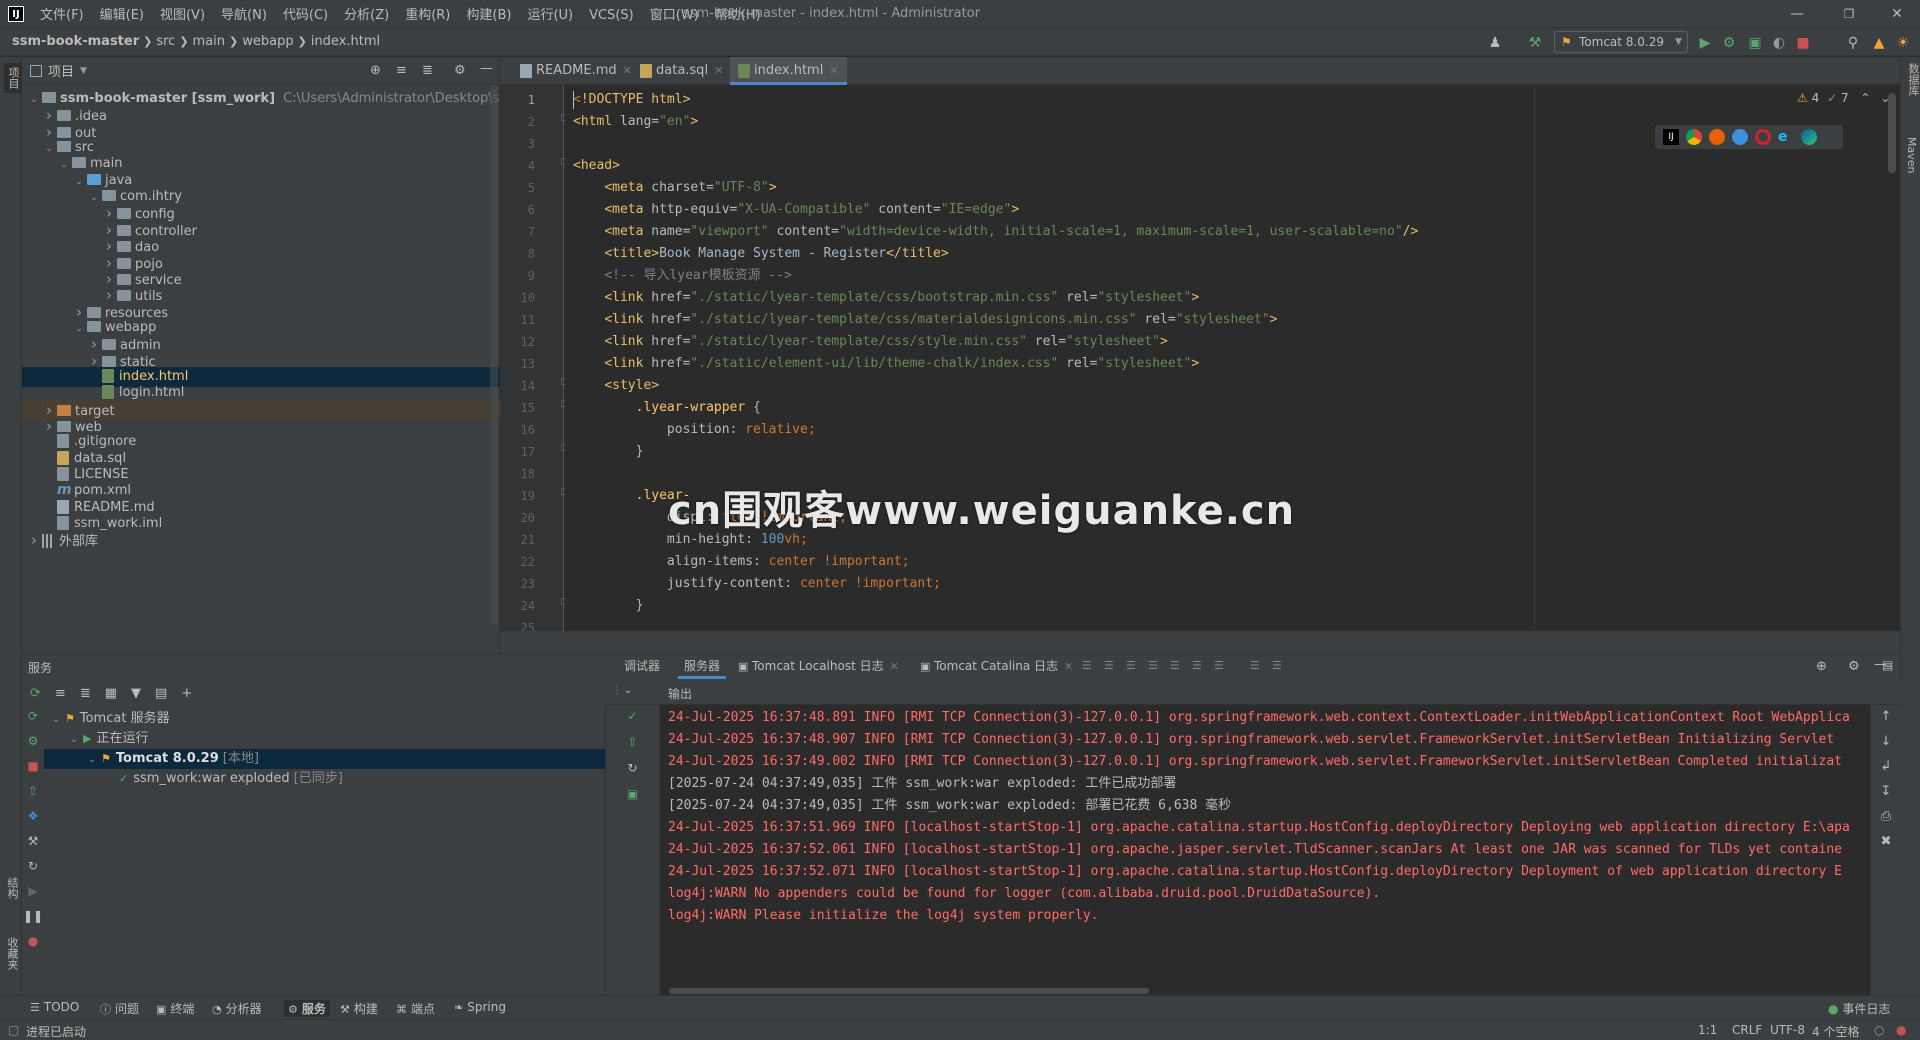  Describe the element at coordinates (1886, 741) in the screenshot. I see `arrow-down-icon: ↓` at that location.